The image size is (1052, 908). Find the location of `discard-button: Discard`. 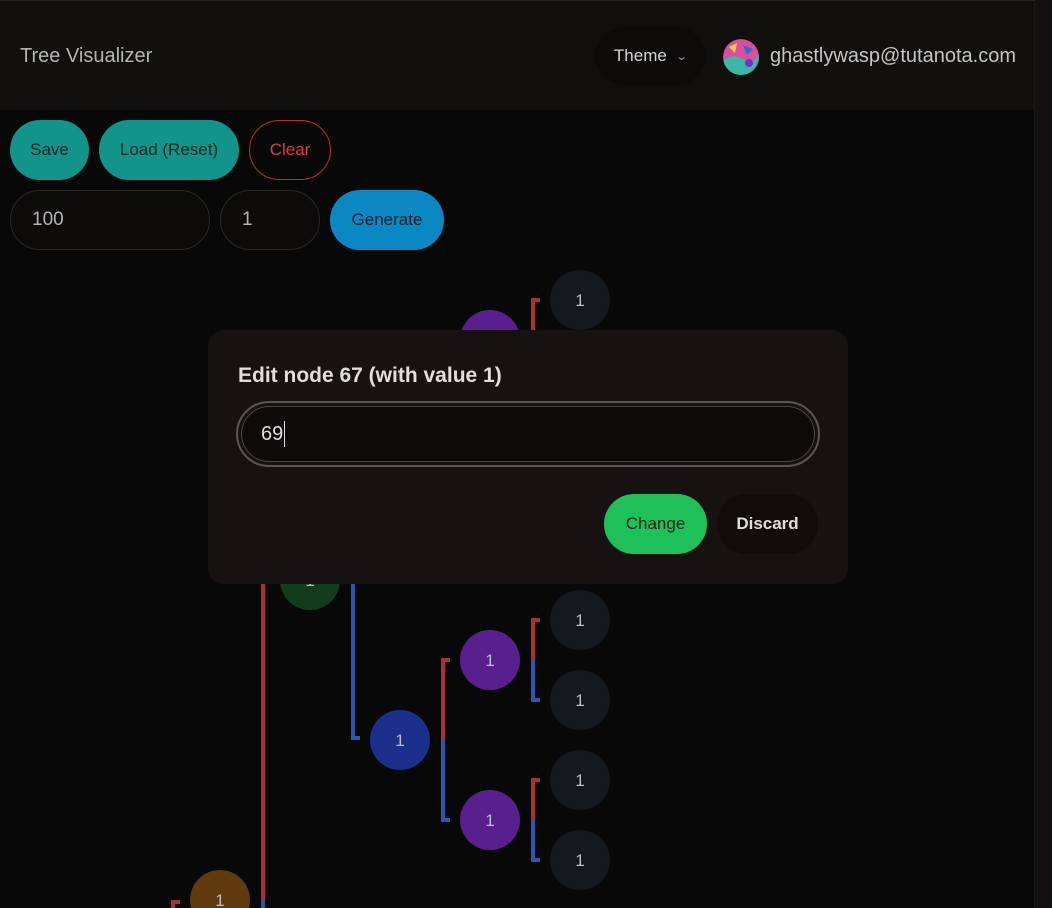

discard-button: Discard is located at coordinates (767, 524).